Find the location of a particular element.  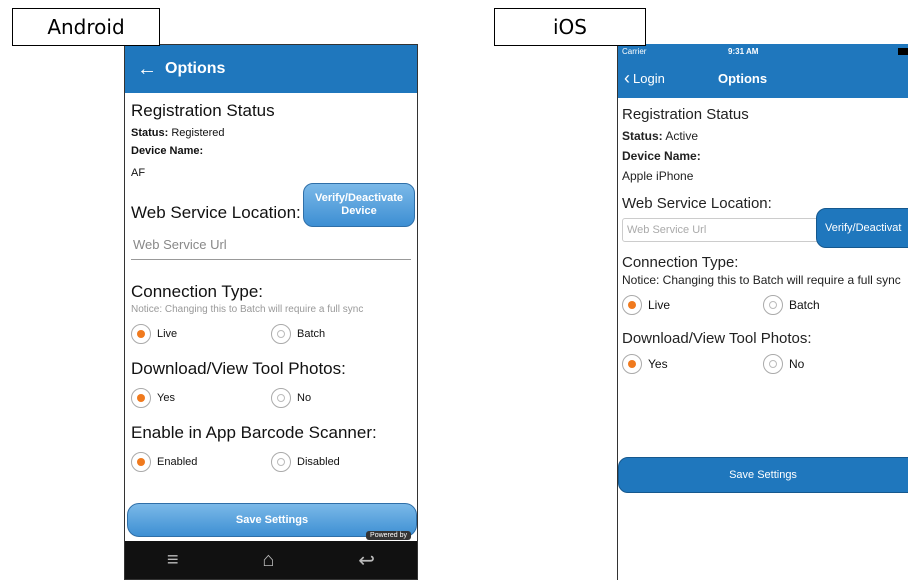

back-button: ‹ Login is located at coordinates (644, 78).